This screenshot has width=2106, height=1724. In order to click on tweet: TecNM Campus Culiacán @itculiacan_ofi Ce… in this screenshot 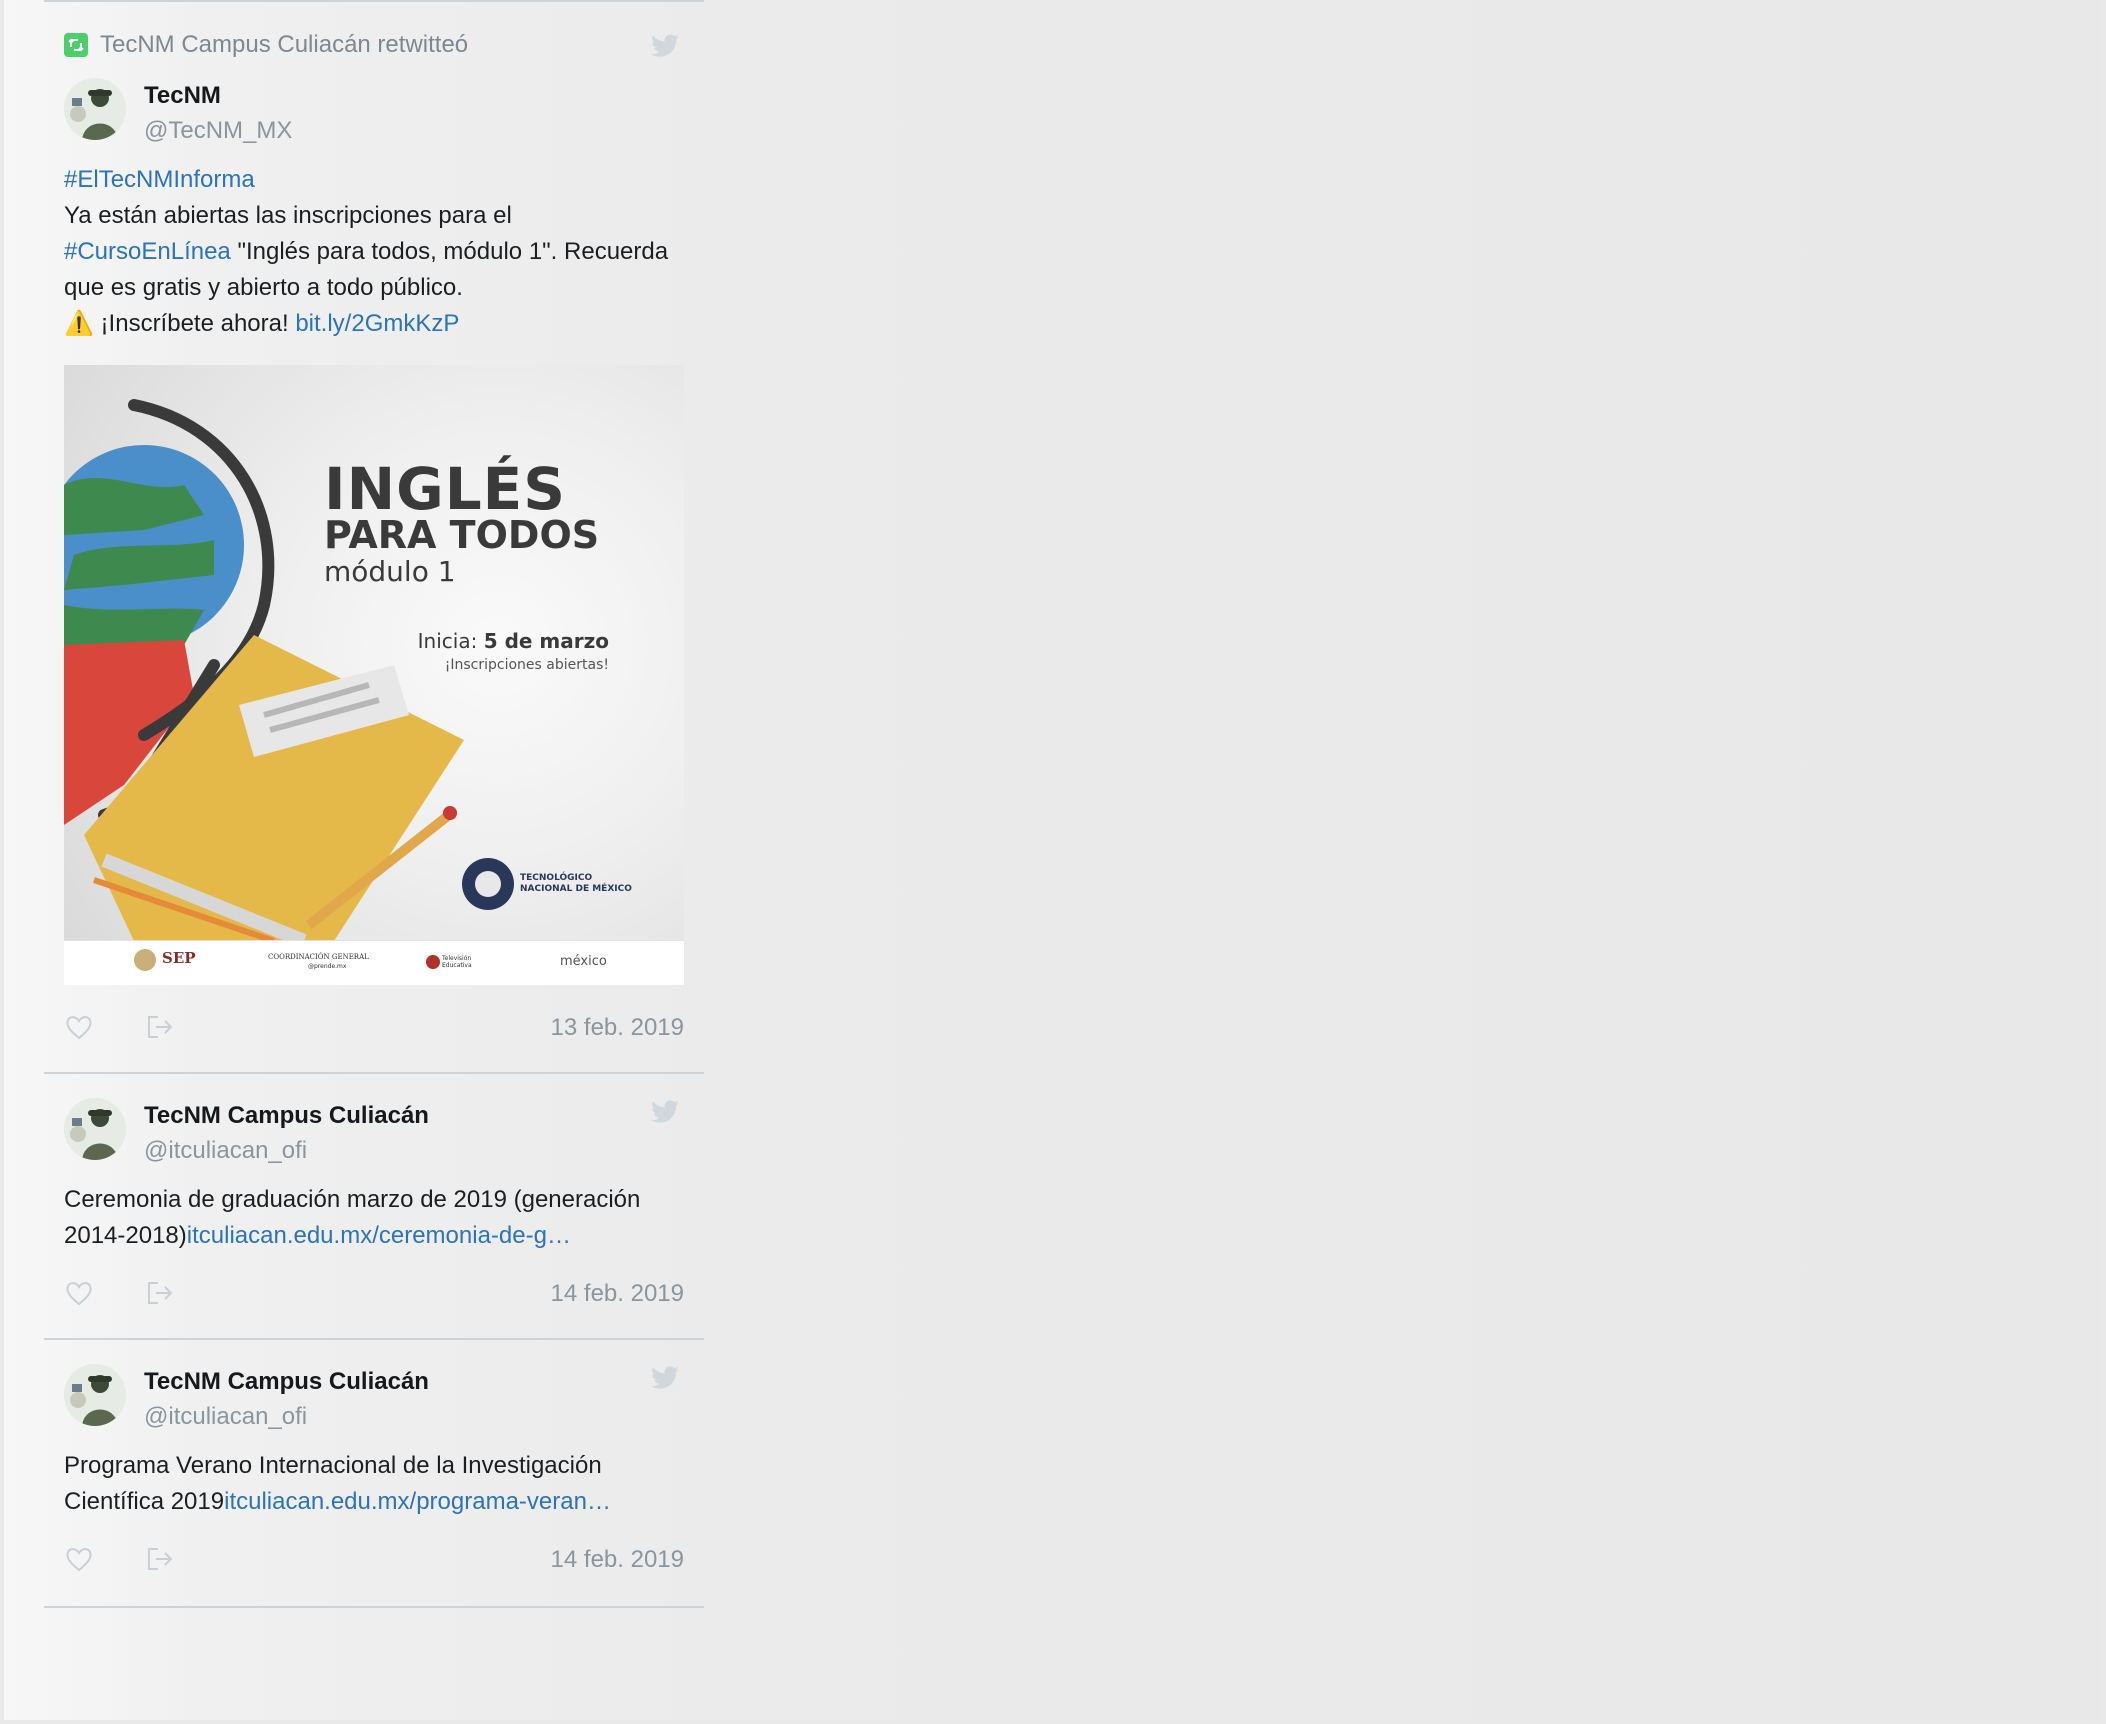, I will do `click(374, 1206)`.